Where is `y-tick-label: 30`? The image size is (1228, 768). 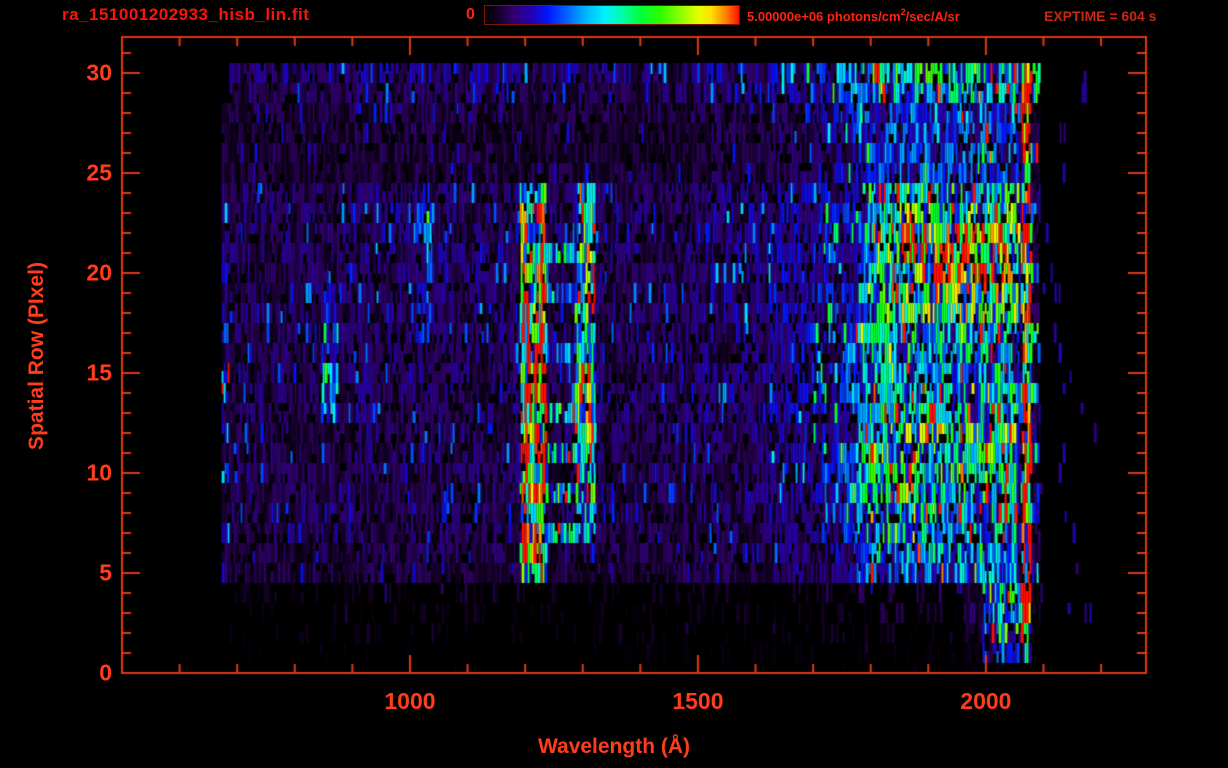
y-tick-label: 30 is located at coordinates (99, 72).